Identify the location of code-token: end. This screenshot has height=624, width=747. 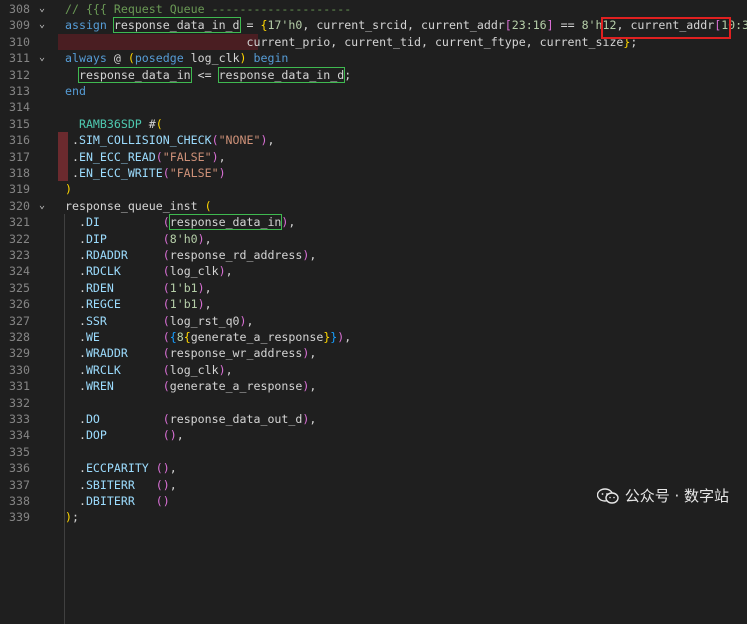
(75, 91).